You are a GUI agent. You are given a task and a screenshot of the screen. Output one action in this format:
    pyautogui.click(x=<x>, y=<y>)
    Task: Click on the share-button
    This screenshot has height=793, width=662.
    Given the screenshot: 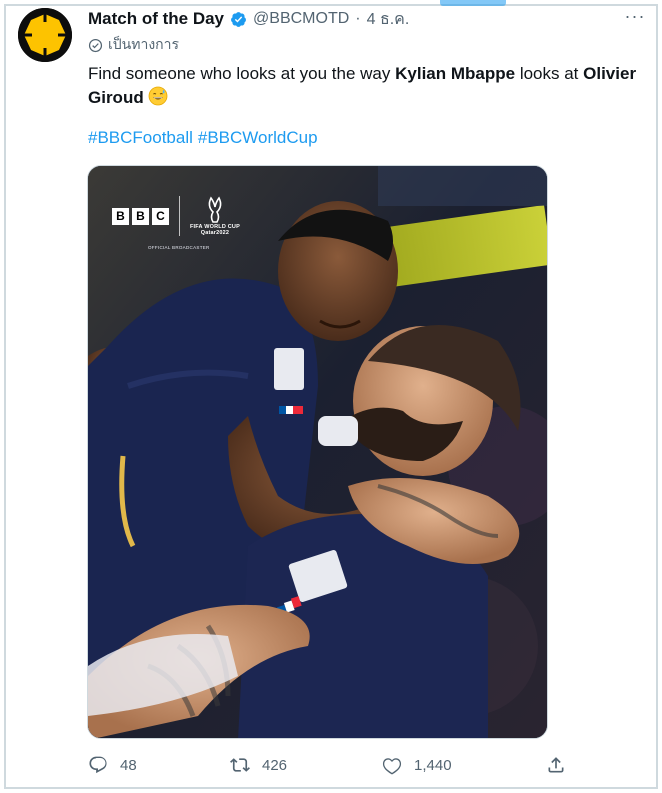 What is the action you would take?
    pyautogui.click(x=556, y=765)
    